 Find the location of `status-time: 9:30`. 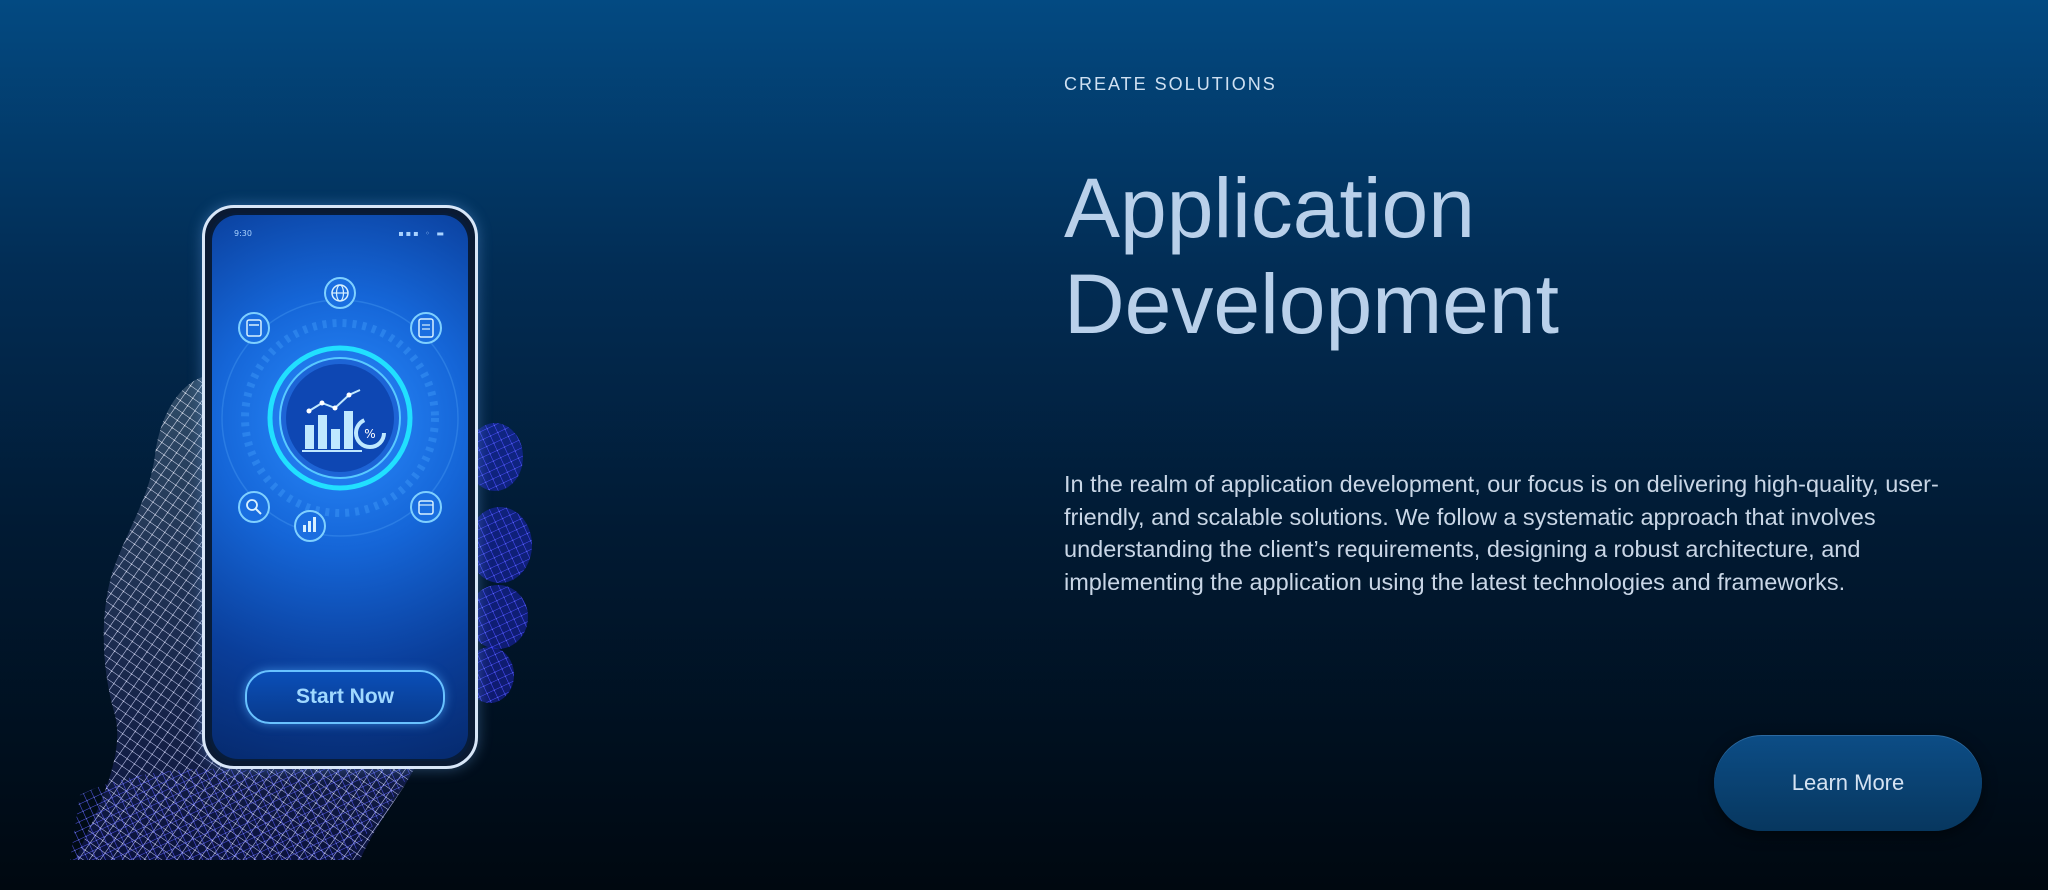

status-time: 9:30 is located at coordinates (243, 233).